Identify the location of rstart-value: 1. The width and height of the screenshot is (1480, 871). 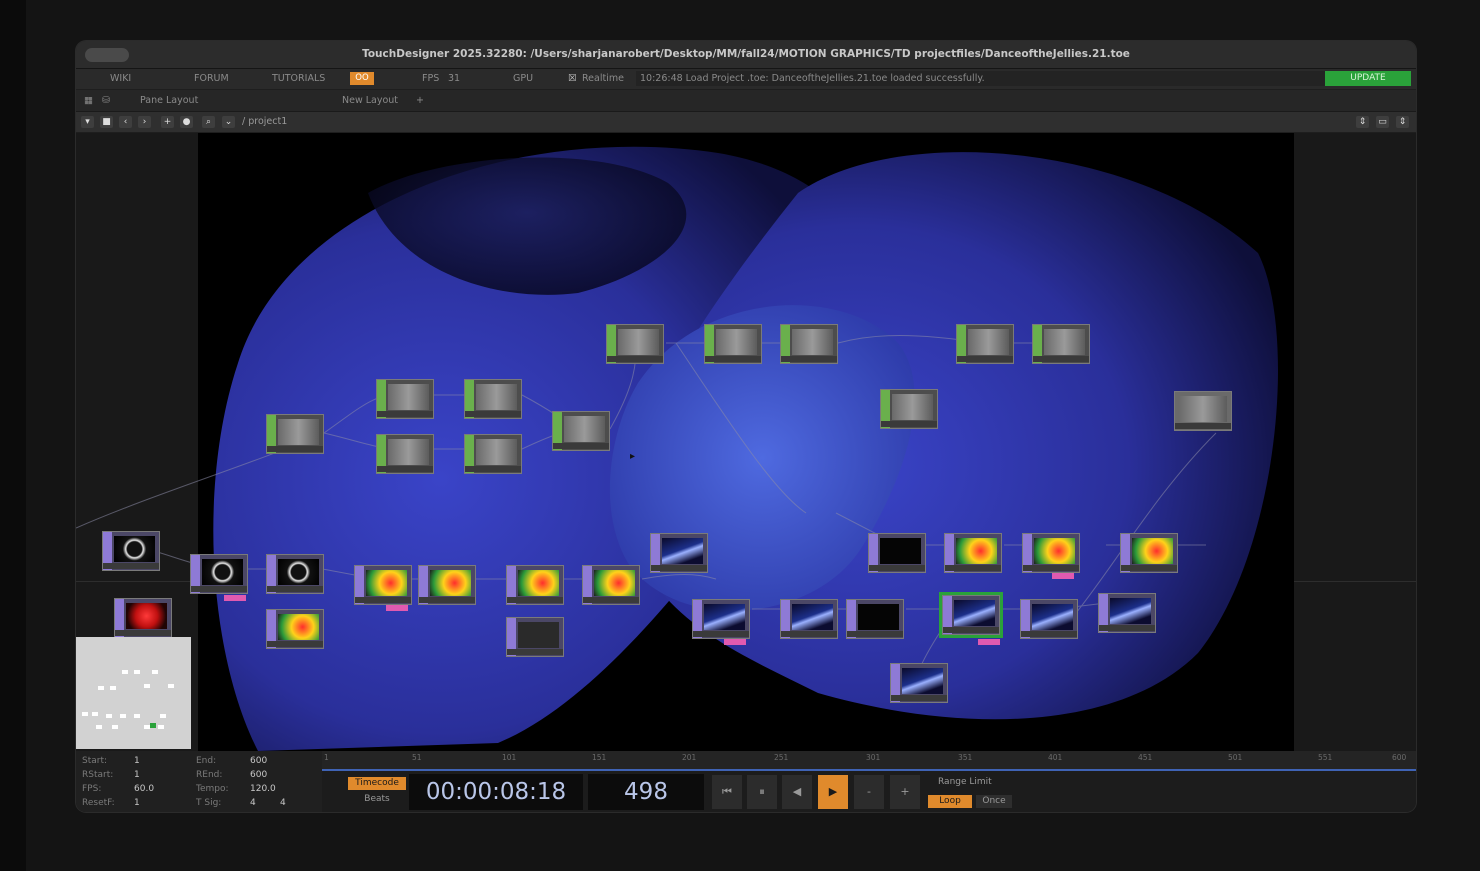
(137, 775).